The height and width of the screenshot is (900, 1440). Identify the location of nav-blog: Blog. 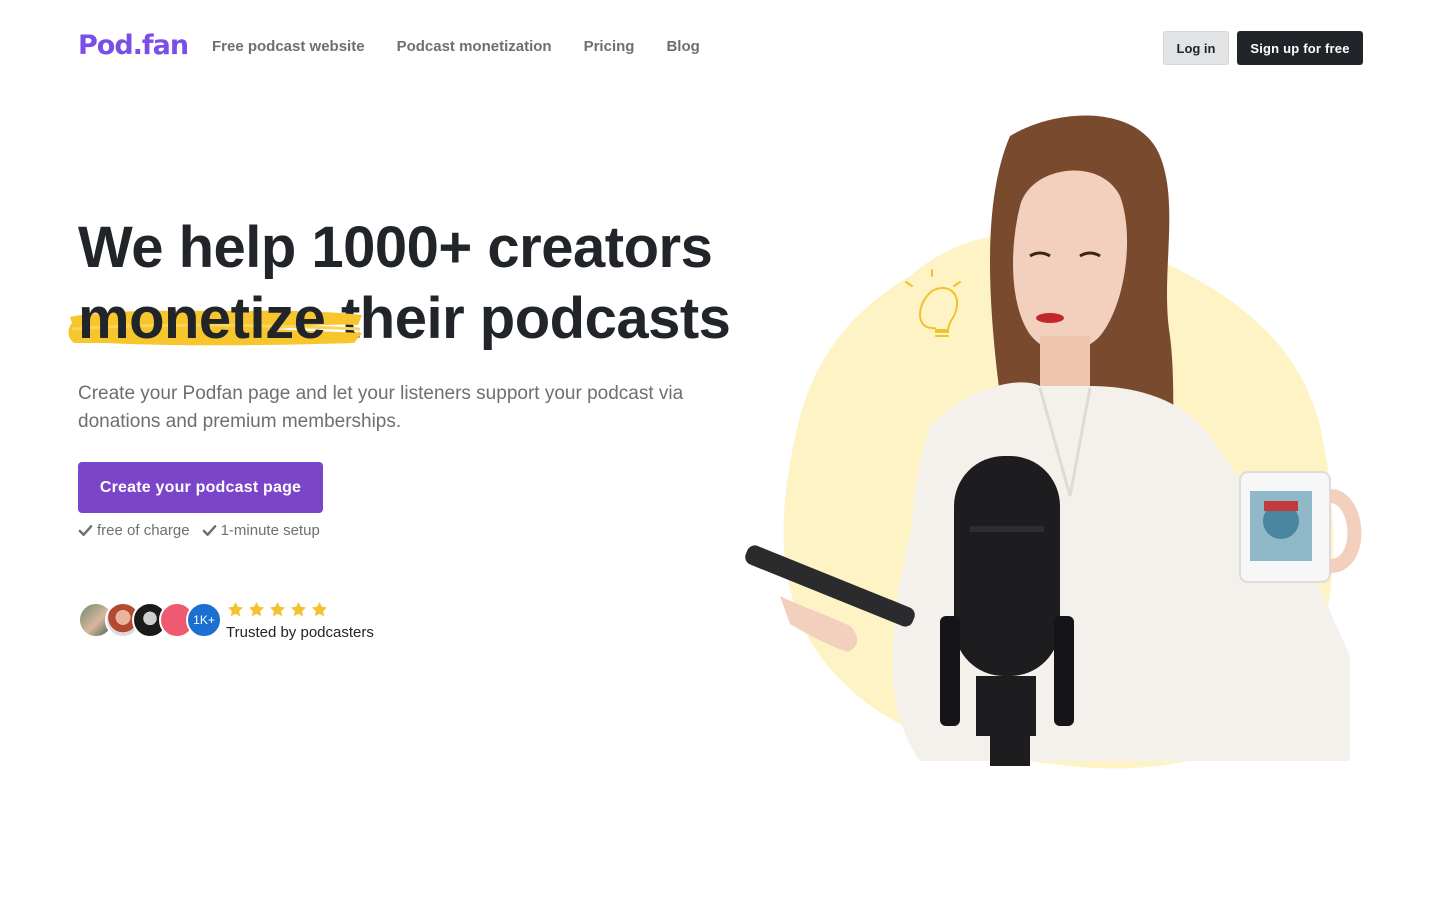
(682, 46).